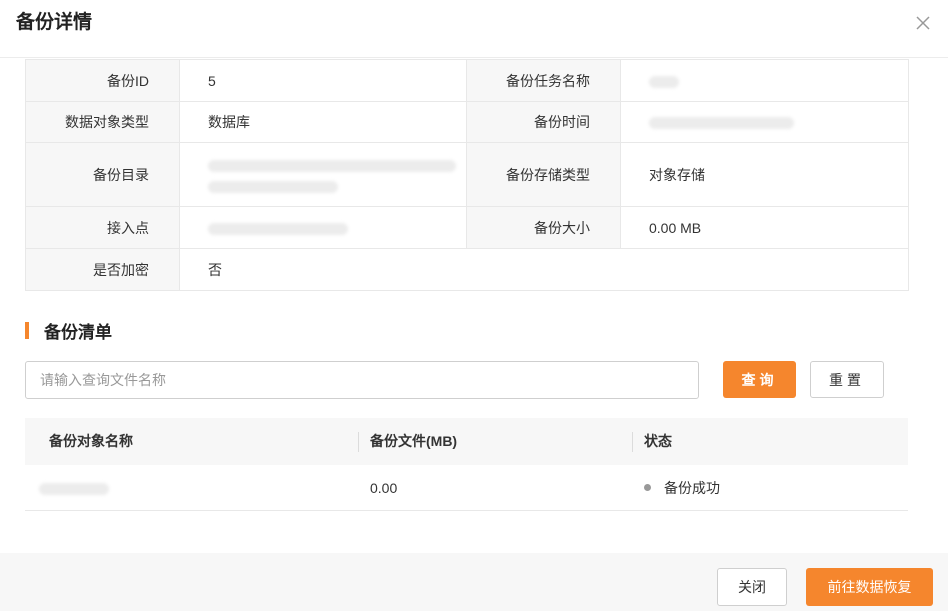  I want to click on details-row: 是否加密 否, so click(467, 269).